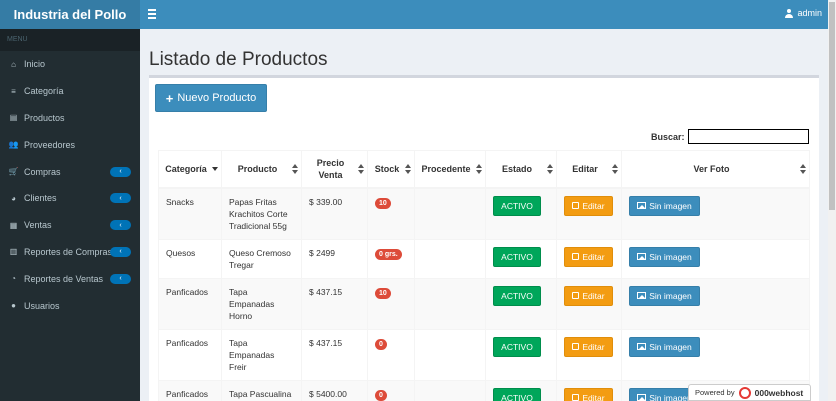 This screenshot has height=401, width=836. What do you see at coordinates (13, 91) in the screenshot?
I see `list-icon: ≡` at bounding box center [13, 91].